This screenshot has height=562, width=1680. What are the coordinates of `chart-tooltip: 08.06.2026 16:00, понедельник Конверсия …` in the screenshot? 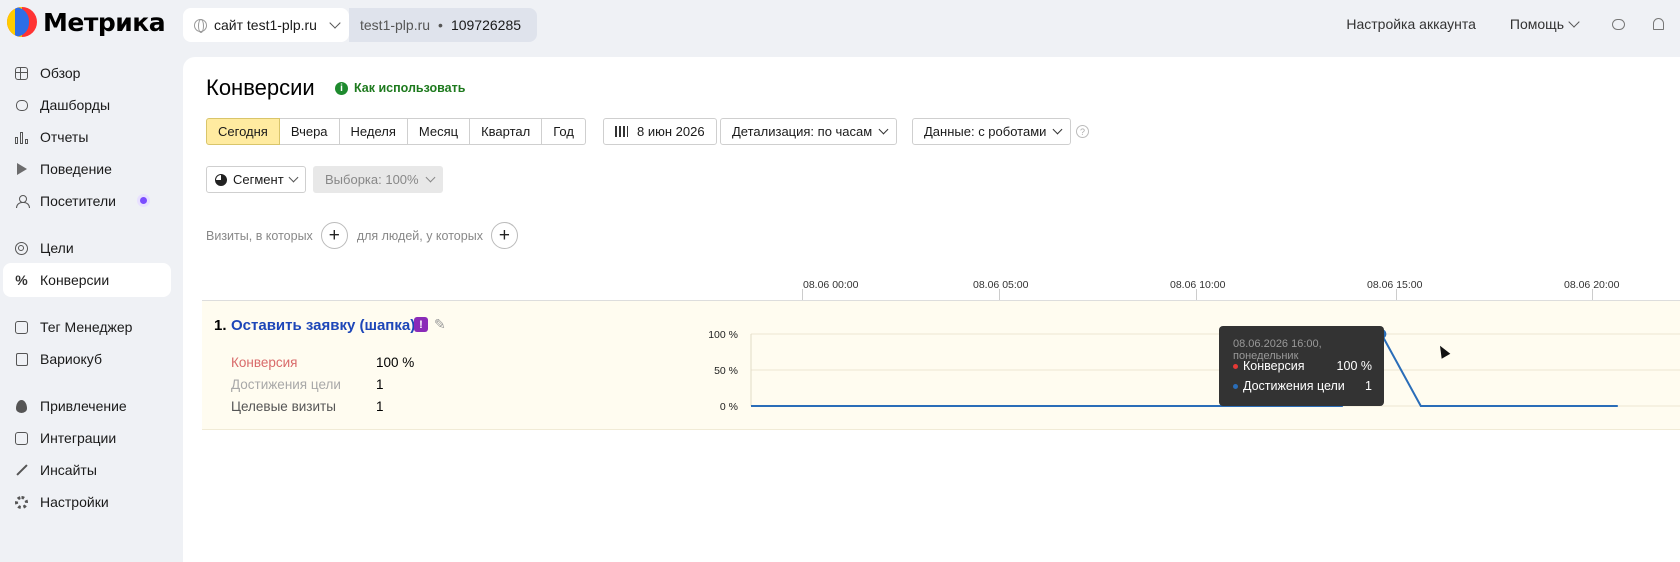 It's located at (1301, 366).